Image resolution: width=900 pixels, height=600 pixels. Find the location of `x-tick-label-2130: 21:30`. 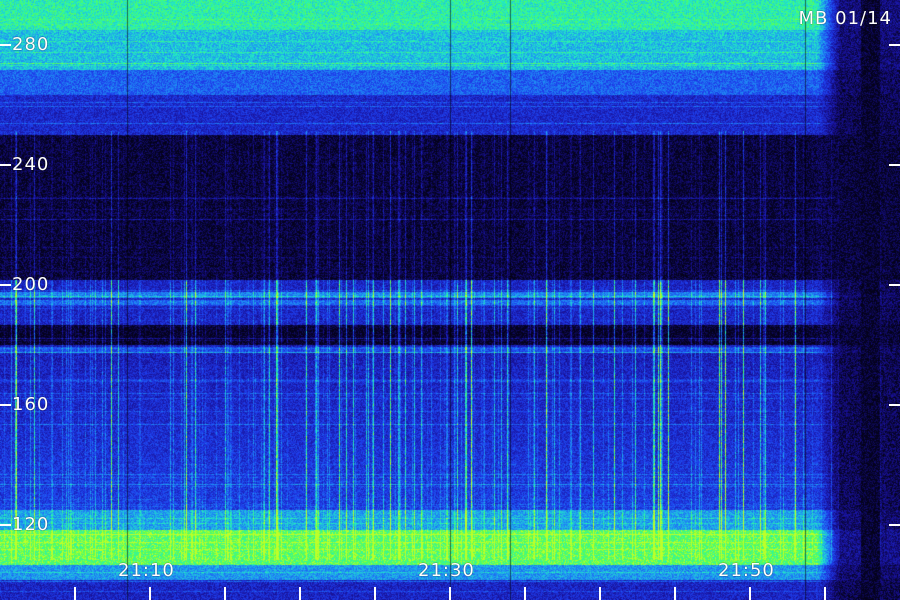

x-tick-label-2130: 21:30 is located at coordinates (446, 570).